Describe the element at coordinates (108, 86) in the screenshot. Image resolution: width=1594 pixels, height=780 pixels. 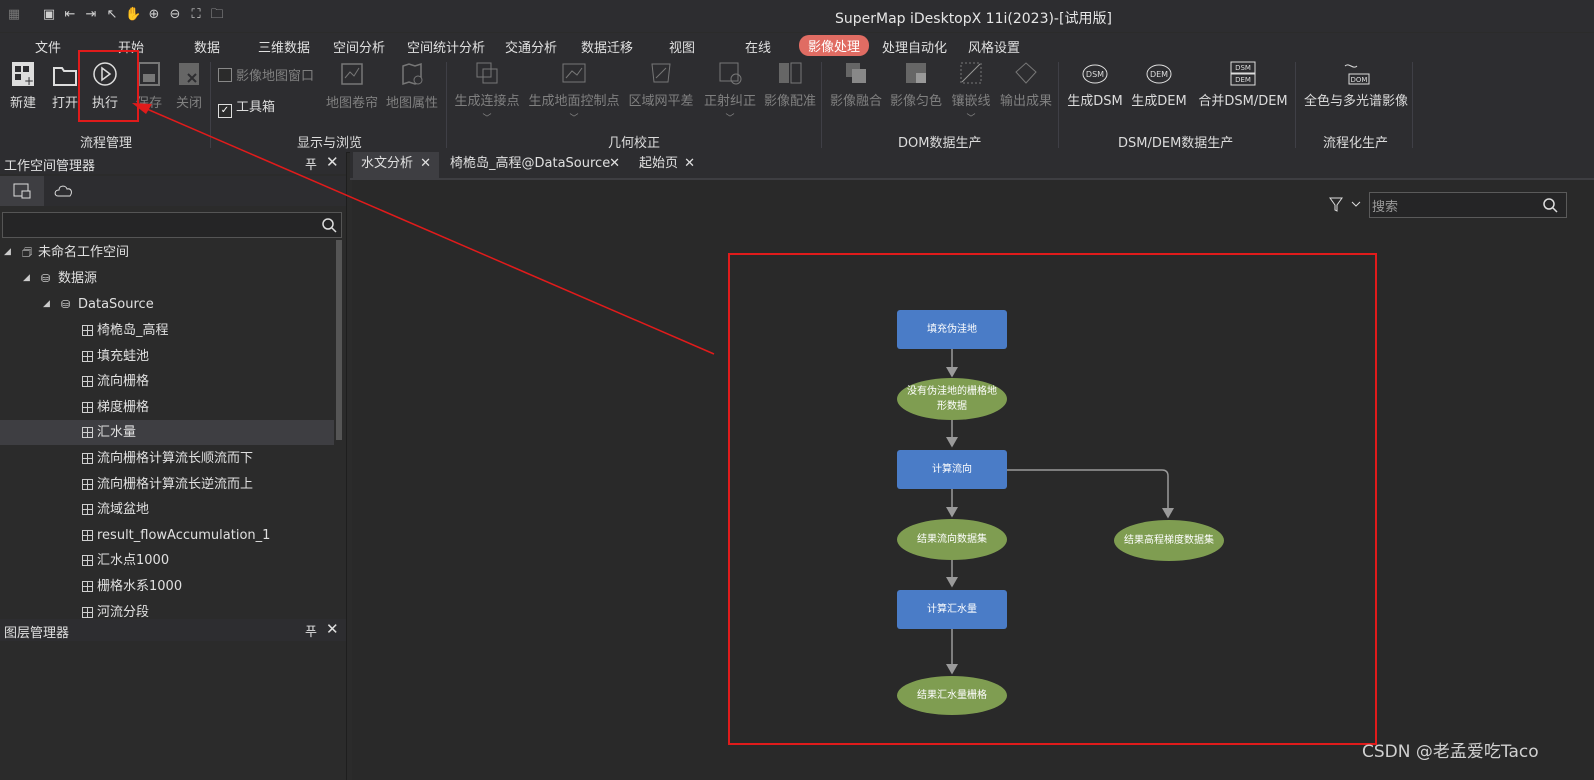
I see `highlight-box-run-button` at that location.